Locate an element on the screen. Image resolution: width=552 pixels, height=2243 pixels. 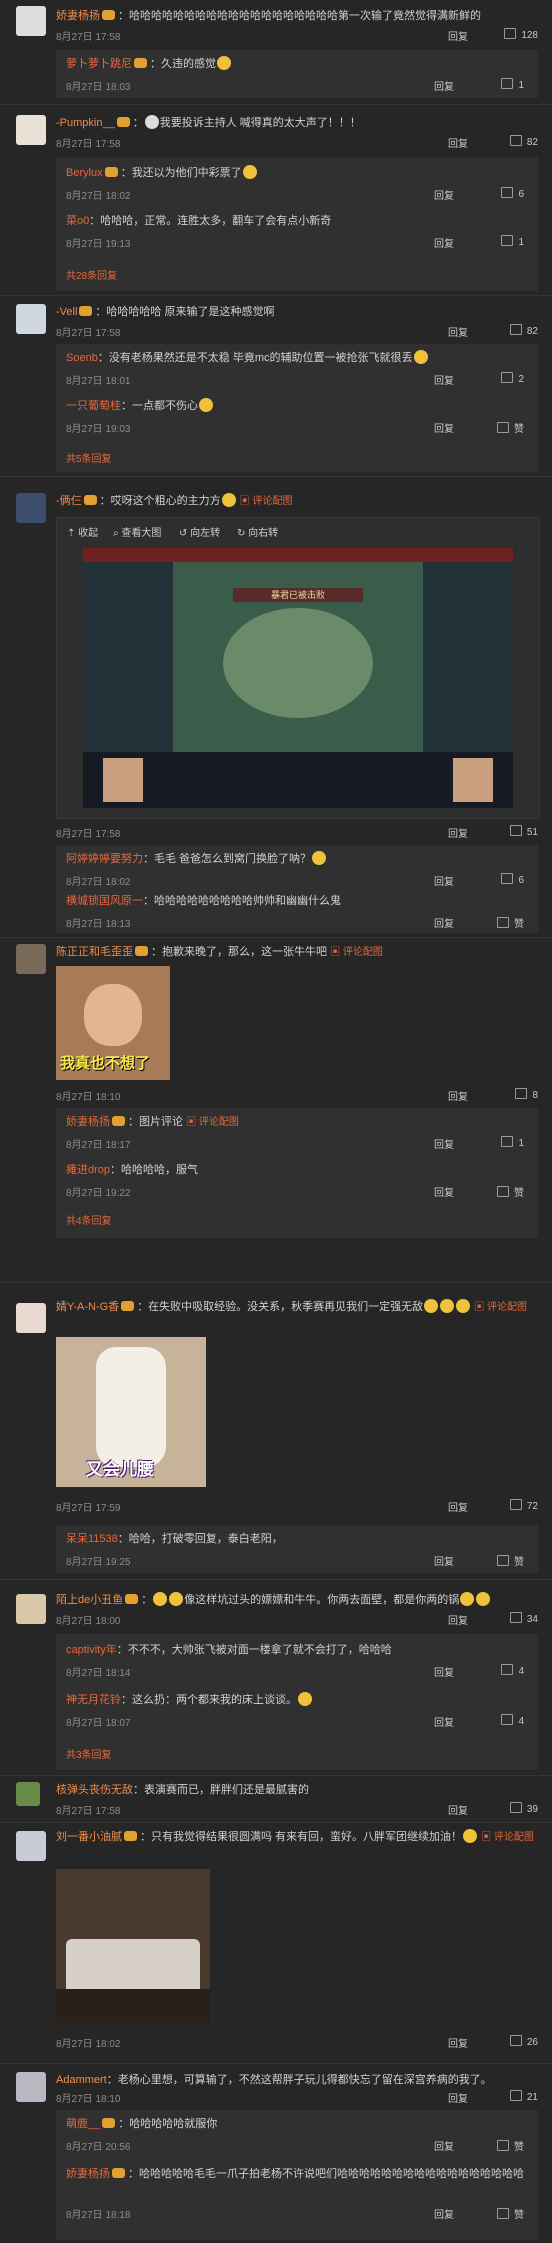
like-button: 26 is located at coordinates (523, 2041).